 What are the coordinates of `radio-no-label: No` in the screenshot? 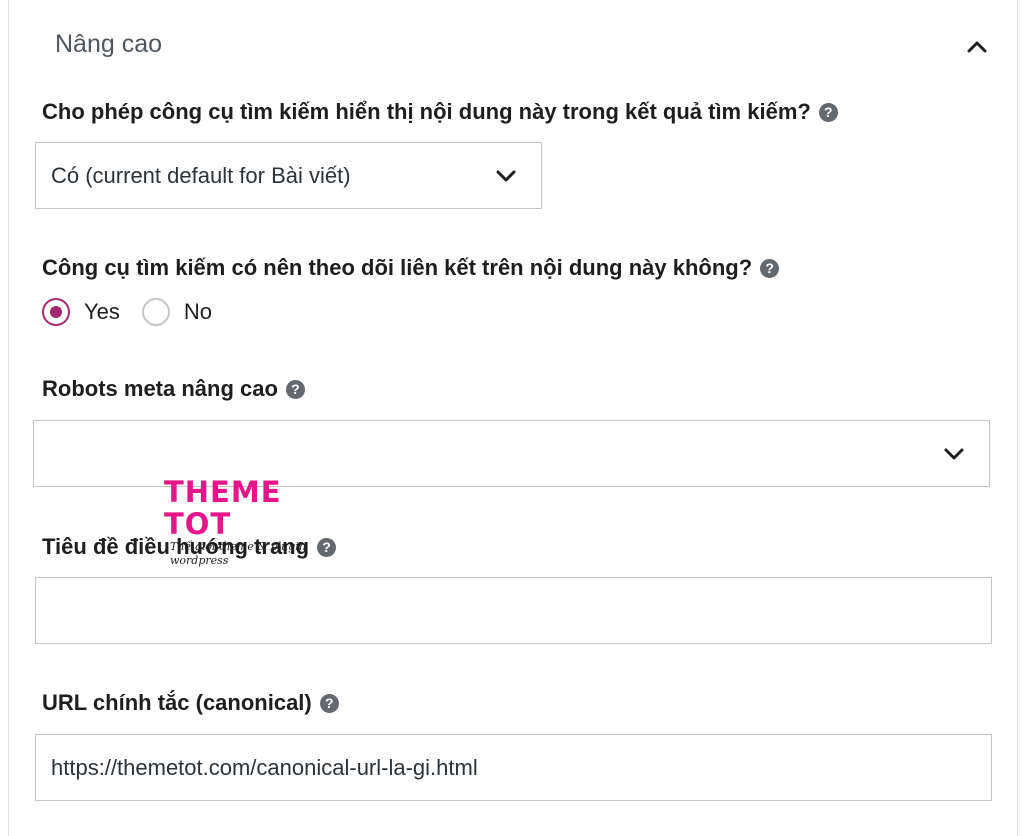 It's located at (198, 311).